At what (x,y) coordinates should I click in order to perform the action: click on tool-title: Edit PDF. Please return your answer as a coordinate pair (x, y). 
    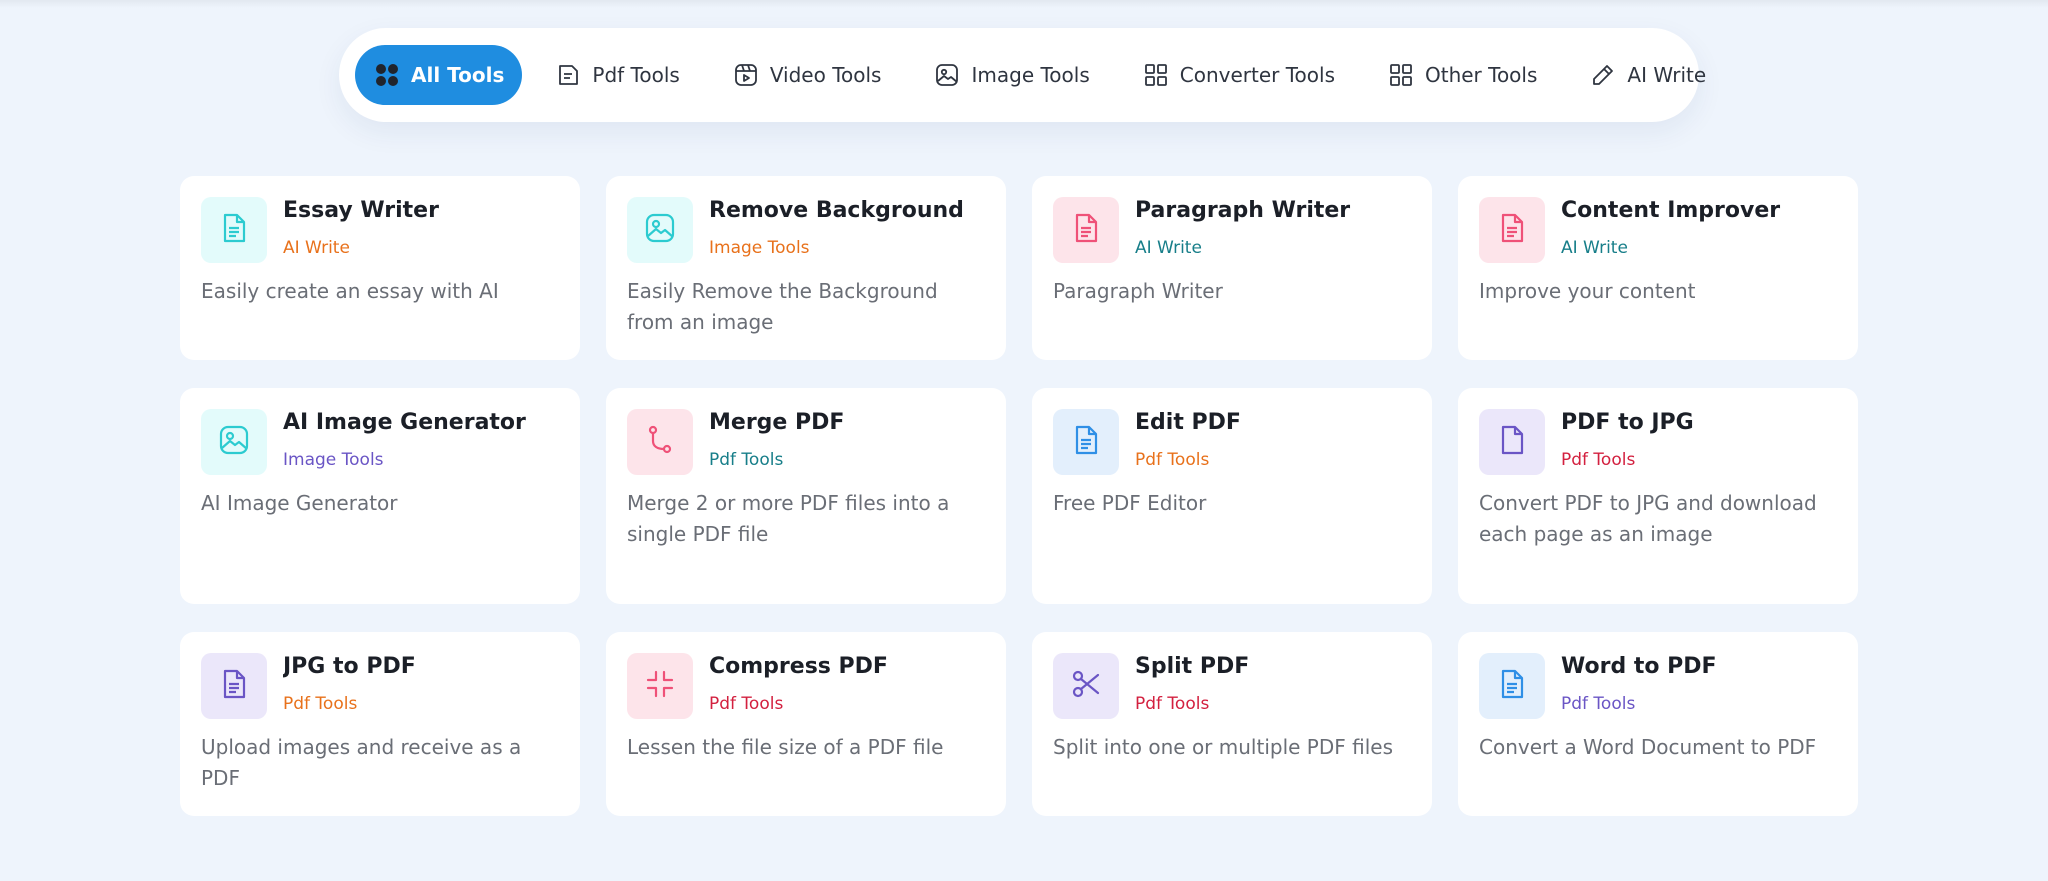
    Looking at the image, I should click on (1188, 422).